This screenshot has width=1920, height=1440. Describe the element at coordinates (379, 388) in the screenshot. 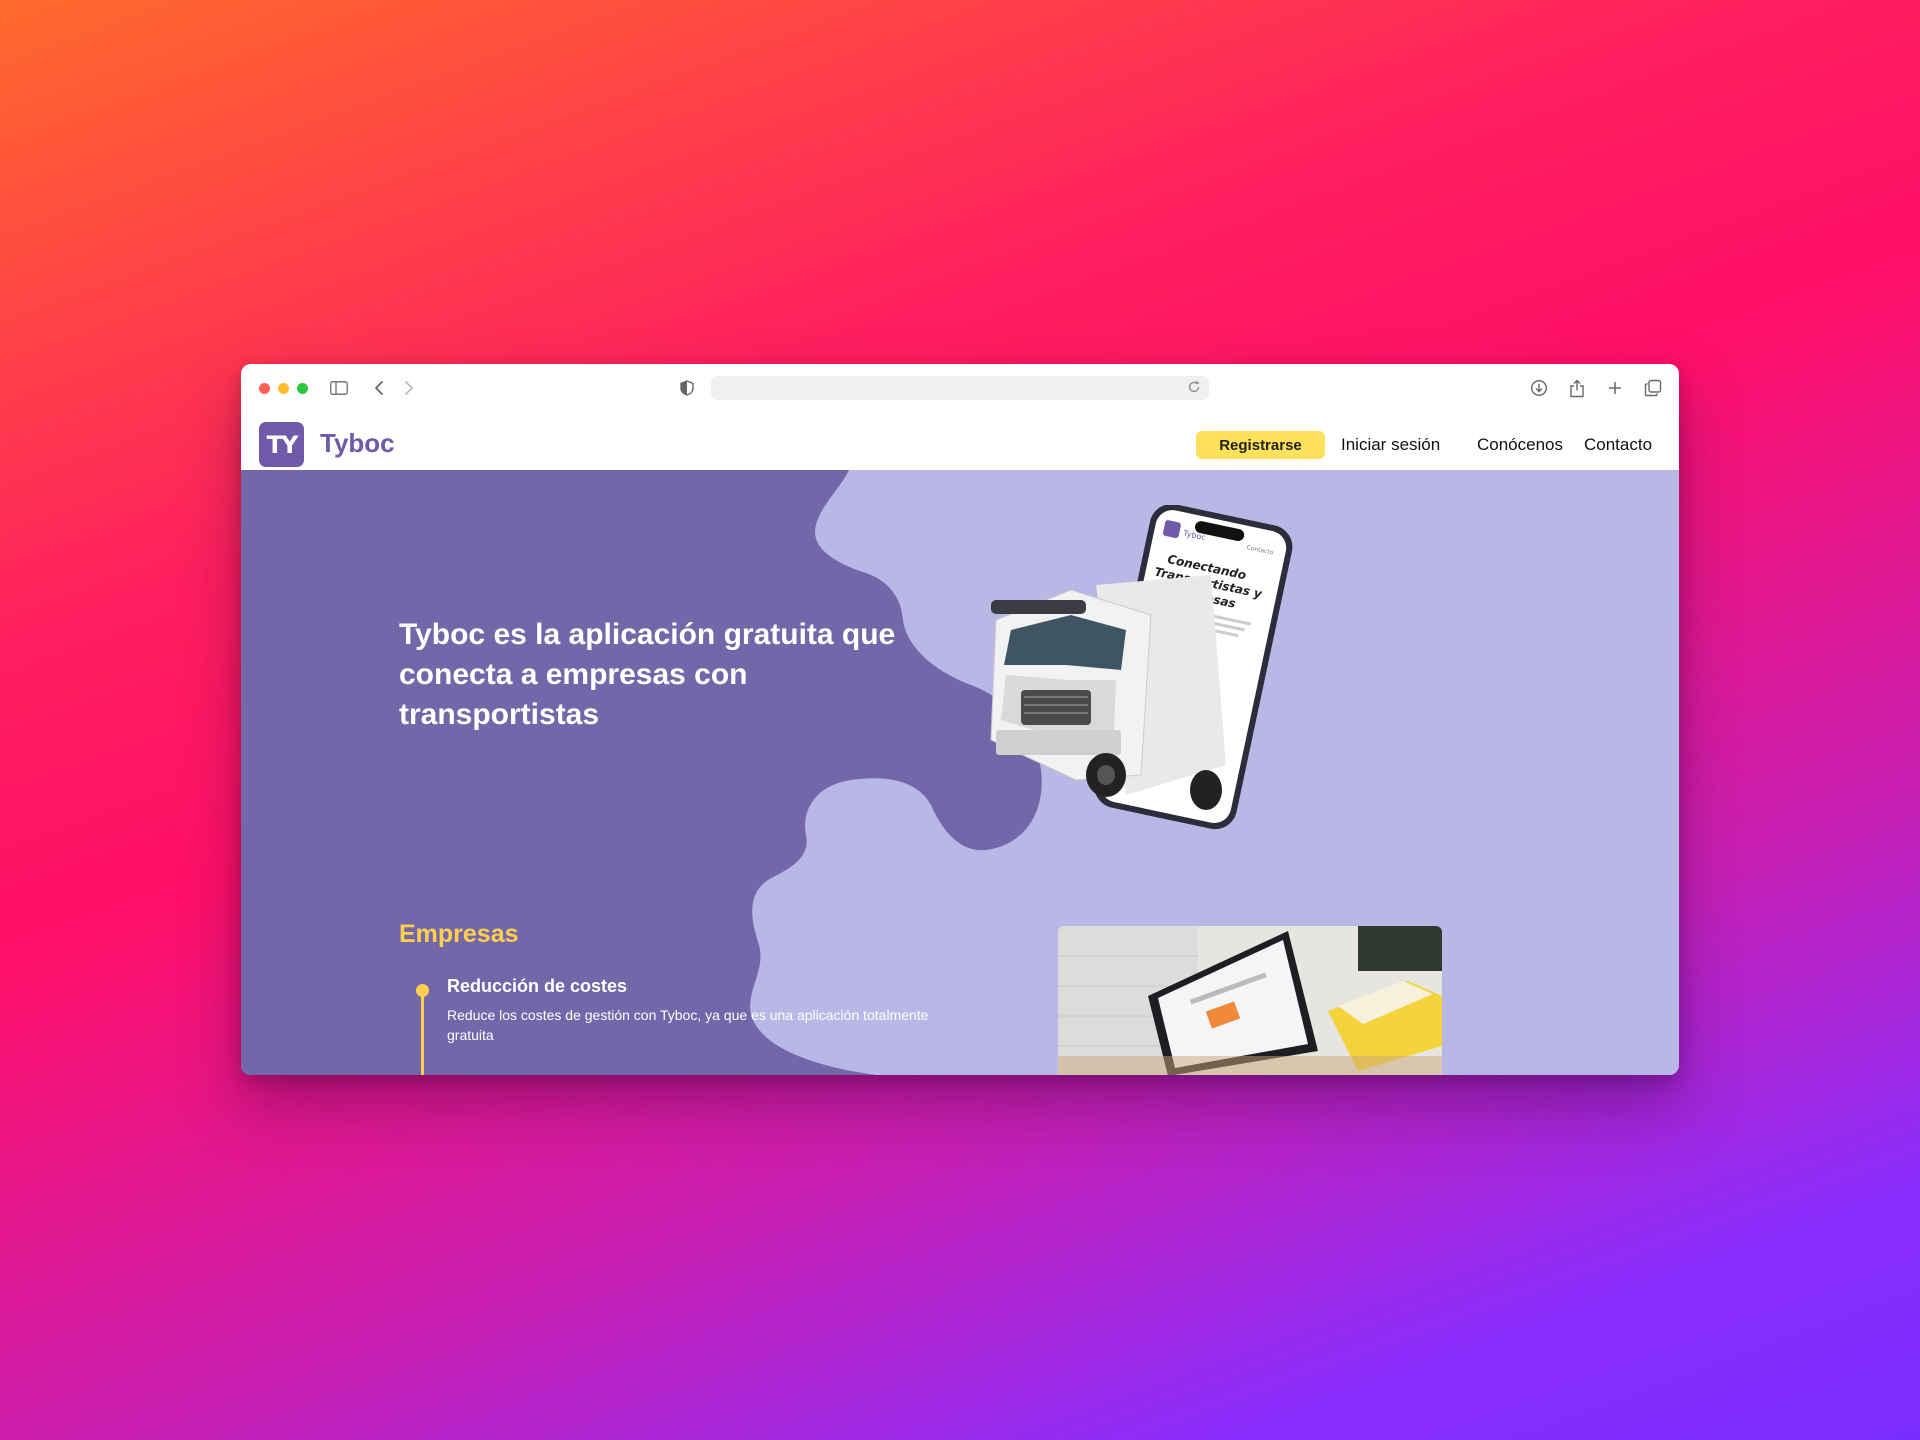

I see `back-icon` at that location.